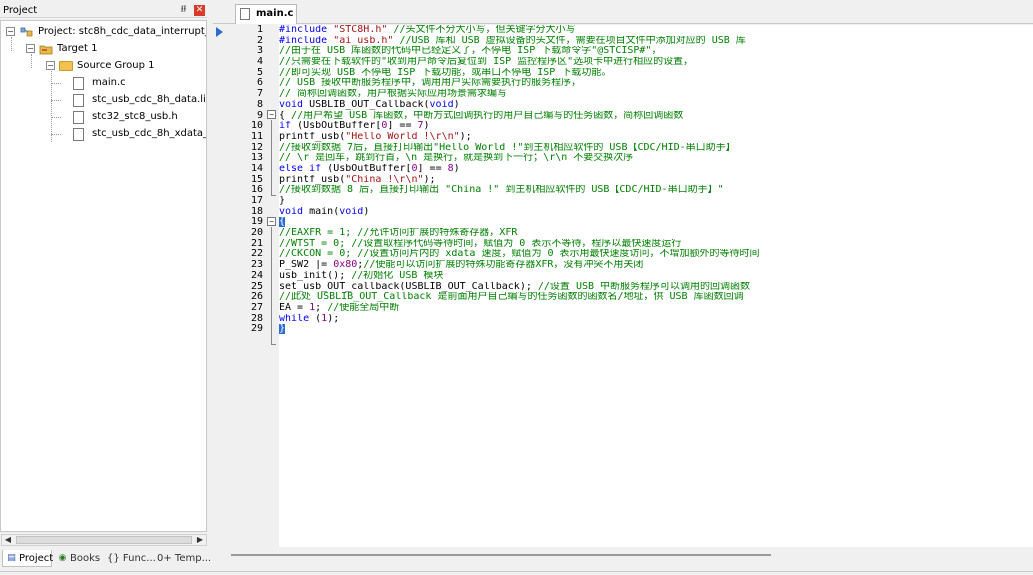 This screenshot has width=1033, height=575. Describe the element at coordinates (20, 10) in the screenshot. I see `project-panel-title: Project` at that location.